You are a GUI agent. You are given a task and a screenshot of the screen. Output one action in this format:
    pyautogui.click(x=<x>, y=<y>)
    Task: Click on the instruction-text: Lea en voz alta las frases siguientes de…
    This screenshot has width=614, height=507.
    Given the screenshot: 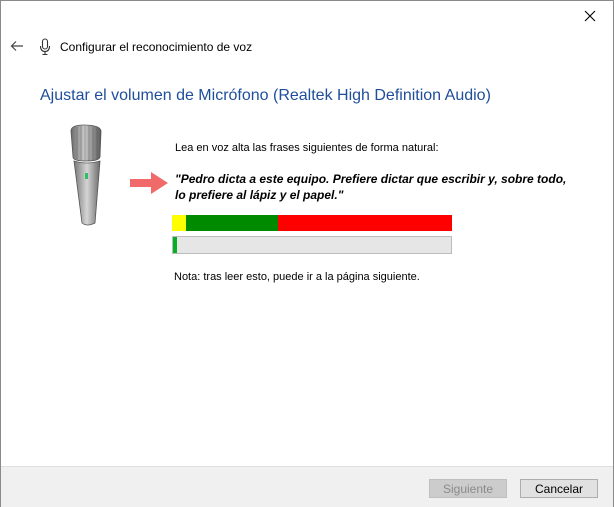 What is the action you would take?
    pyautogui.click(x=307, y=148)
    